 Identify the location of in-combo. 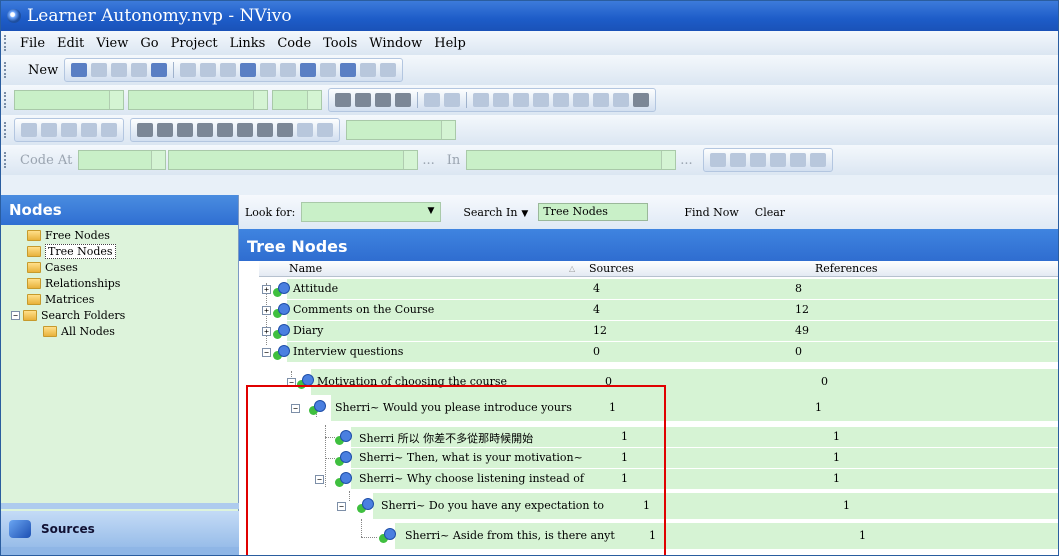
(571, 160).